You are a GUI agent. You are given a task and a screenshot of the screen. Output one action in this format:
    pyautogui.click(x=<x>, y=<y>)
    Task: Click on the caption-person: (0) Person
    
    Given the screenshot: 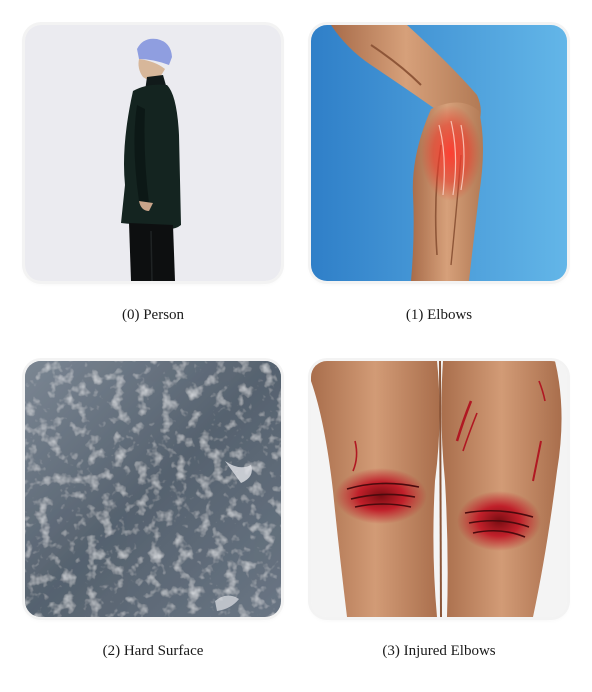 What is the action you would take?
    pyautogui.click(x=153, y=315)
    